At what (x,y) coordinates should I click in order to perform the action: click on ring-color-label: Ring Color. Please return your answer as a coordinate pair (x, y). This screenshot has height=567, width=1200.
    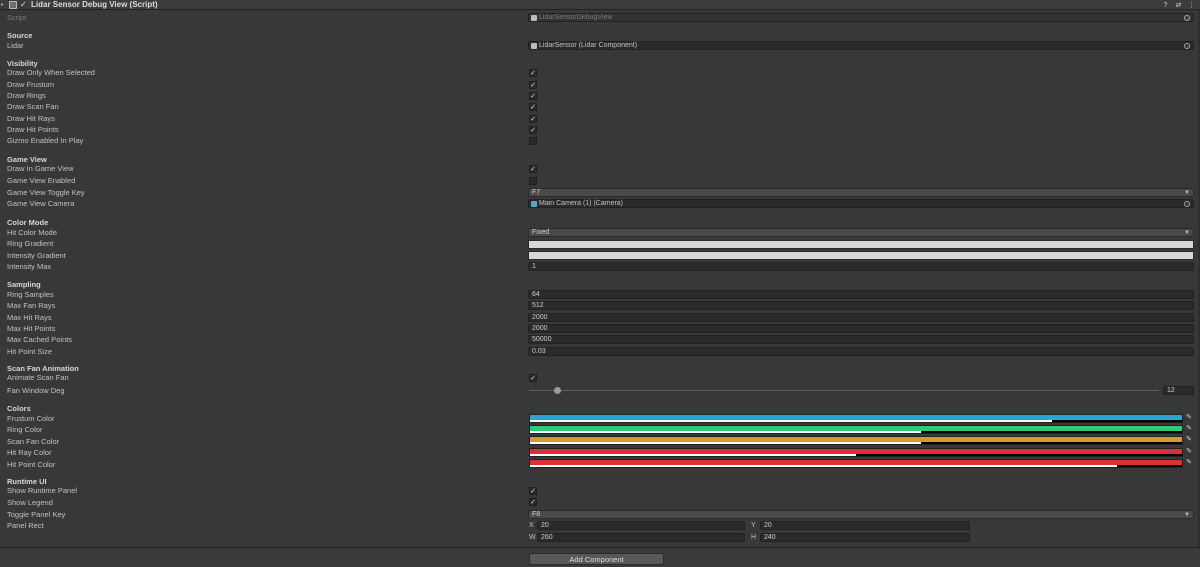
    Looking at the image, I should click on (25, 429).